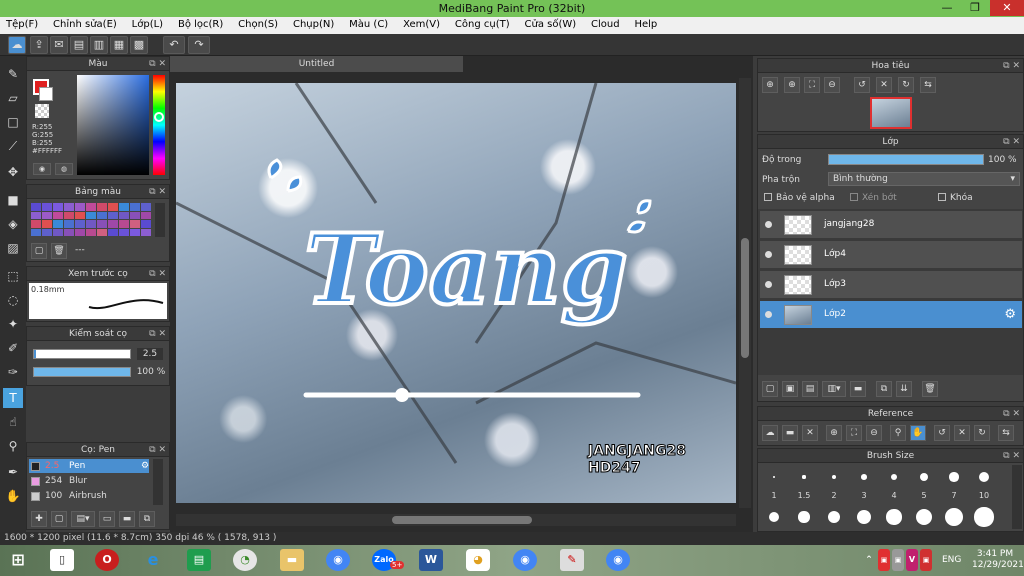 The width and height of the screenshot is (1024, 576). I want to click on hand-tool-icon: ✋, so click(13, 496).